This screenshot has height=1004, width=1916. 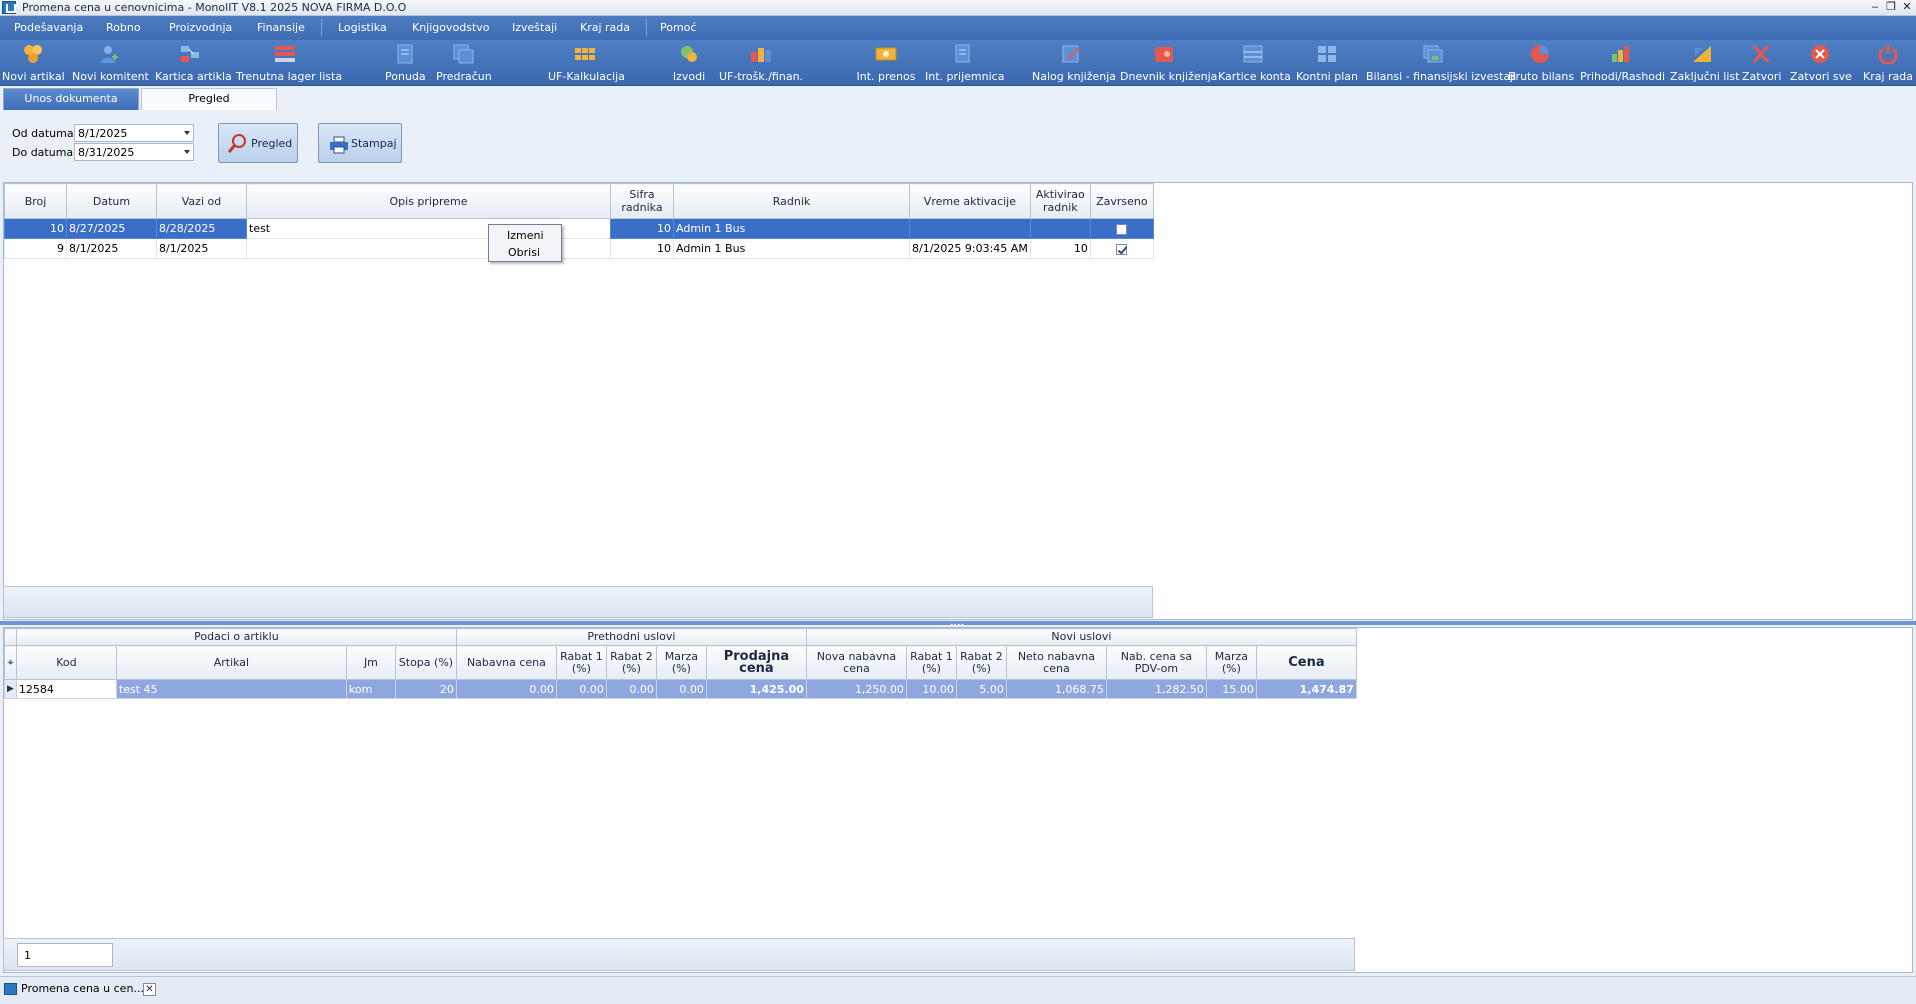 What do you see at coordinates (66, 689) in the screenshot?
I see `cell-kod: 12584` at bounding box center [66, 689].